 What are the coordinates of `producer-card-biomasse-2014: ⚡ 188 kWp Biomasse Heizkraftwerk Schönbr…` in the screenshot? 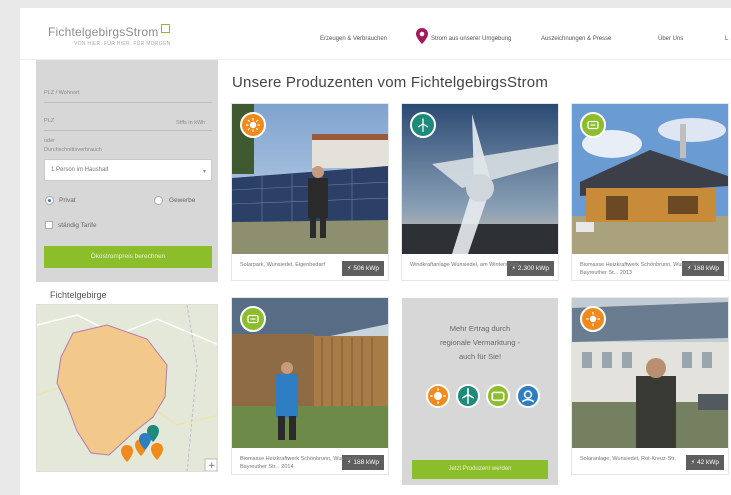 It's located at (310, 386).